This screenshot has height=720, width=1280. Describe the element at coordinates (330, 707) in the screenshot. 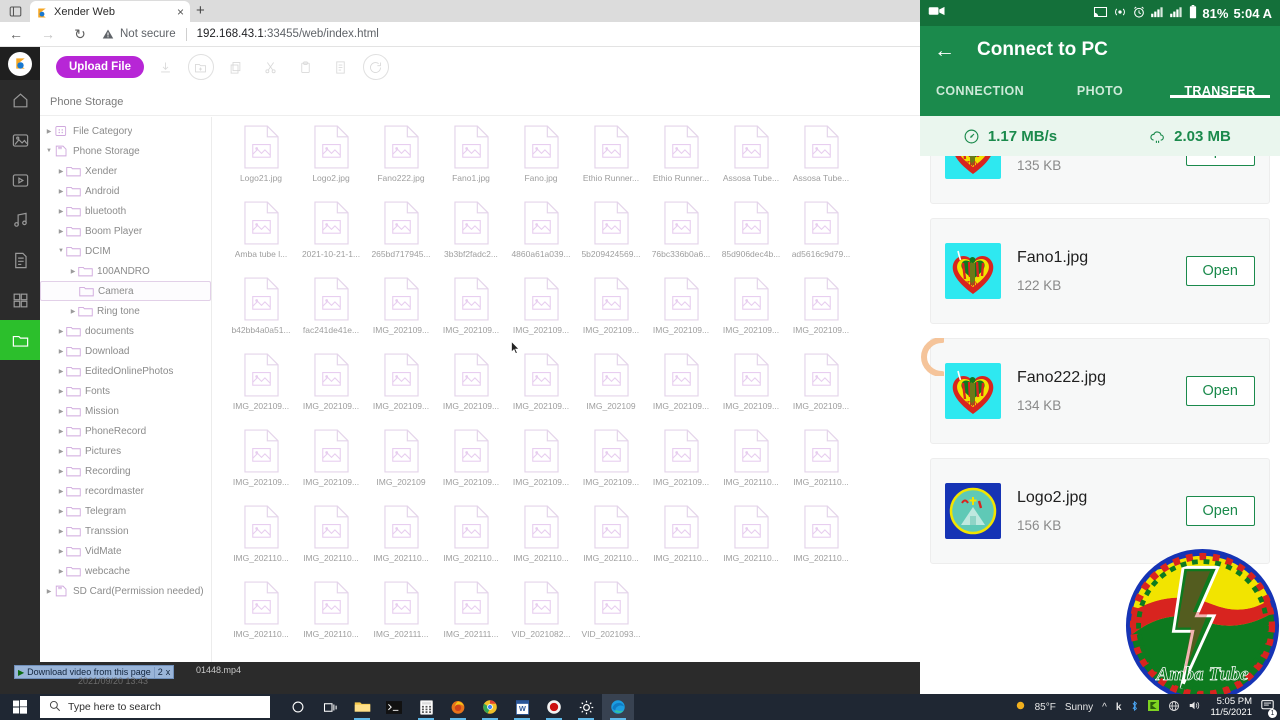

I see `task-view-icon` at that location.